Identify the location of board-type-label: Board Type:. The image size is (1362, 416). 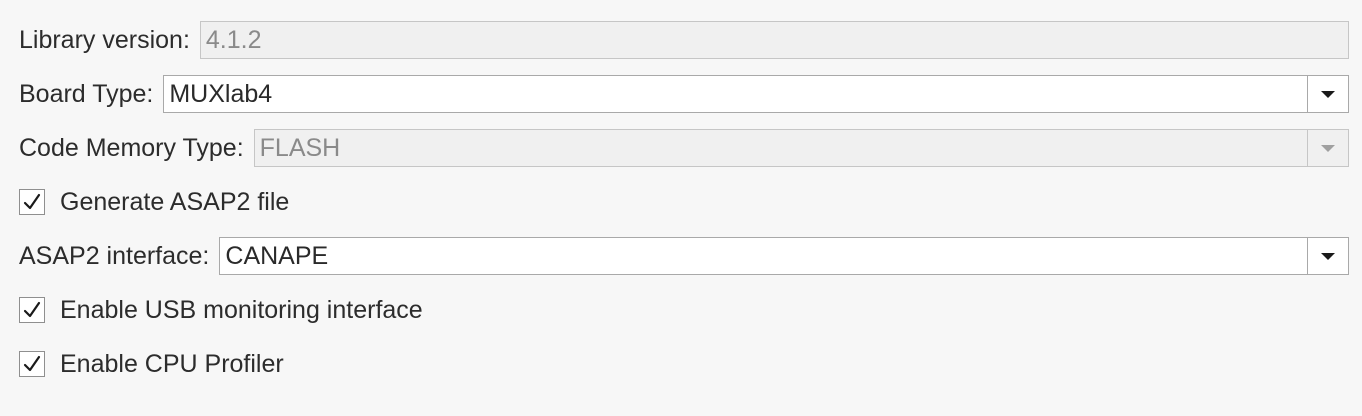
(86, 93).